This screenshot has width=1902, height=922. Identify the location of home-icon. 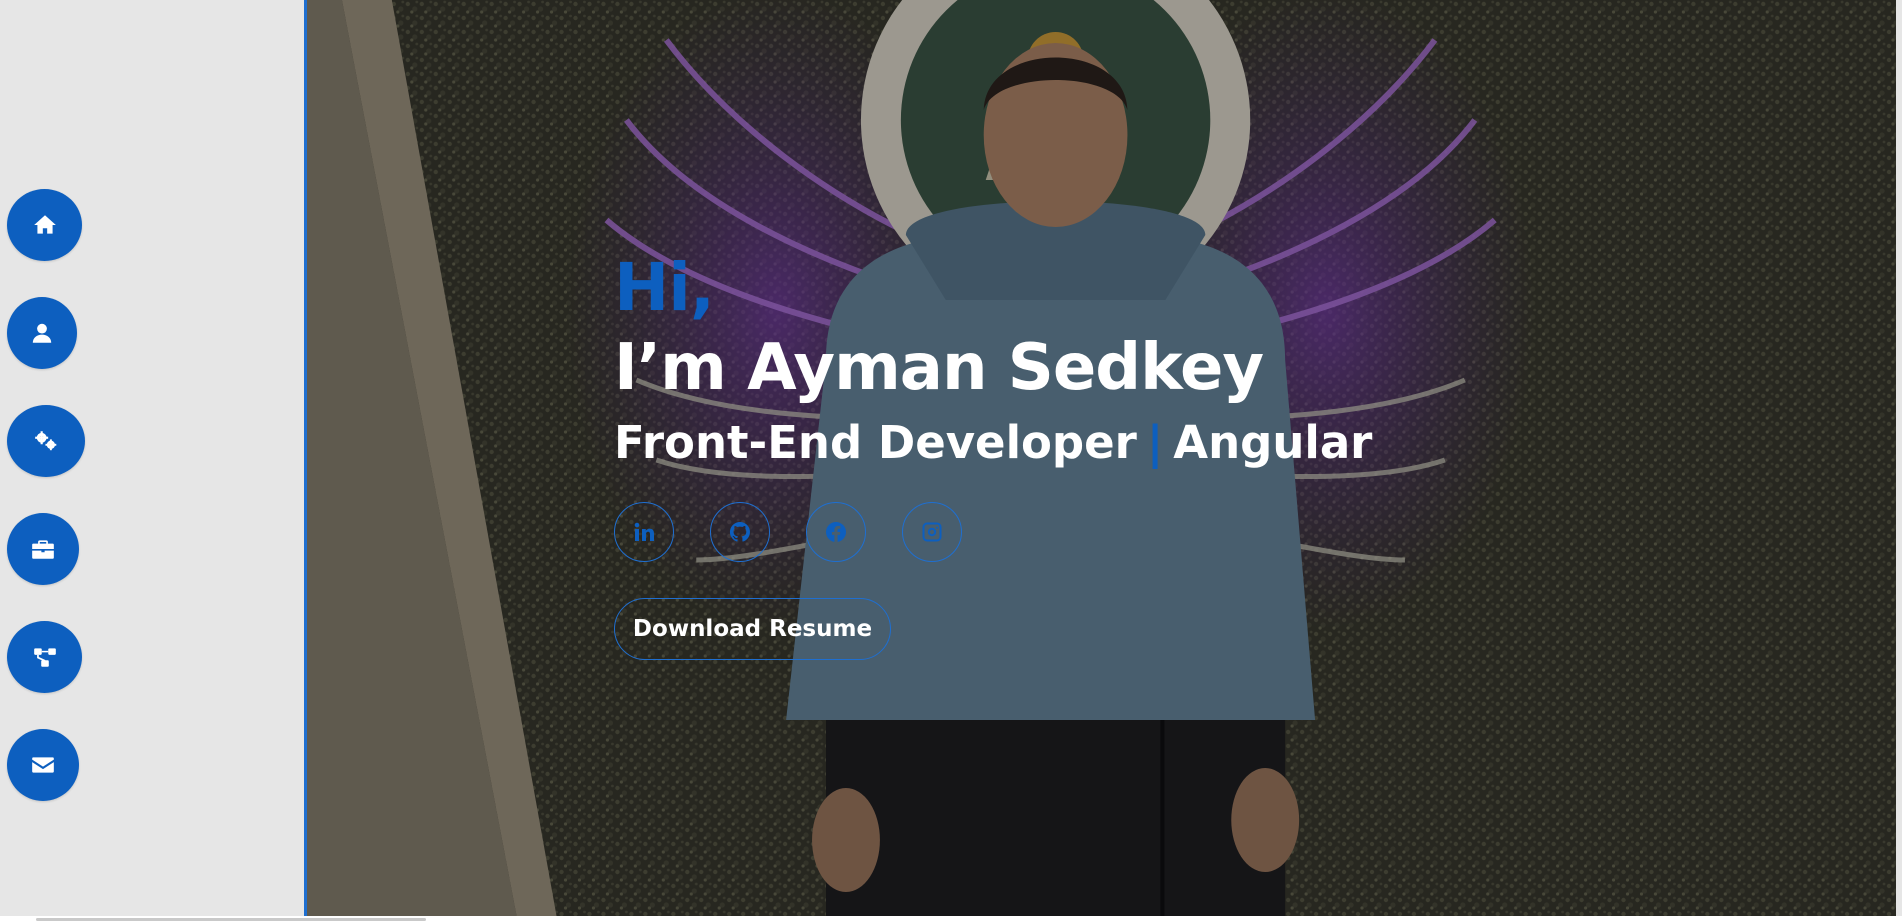
(44, 224).